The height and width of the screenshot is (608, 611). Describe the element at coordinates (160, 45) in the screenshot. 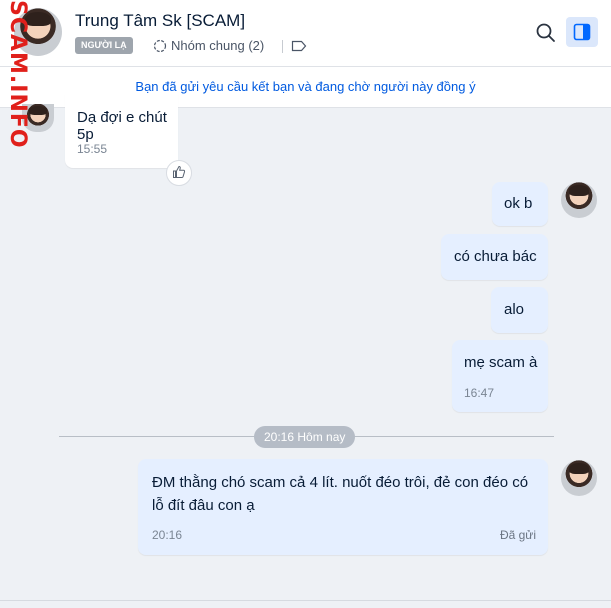

I see `group-icon` at that location.